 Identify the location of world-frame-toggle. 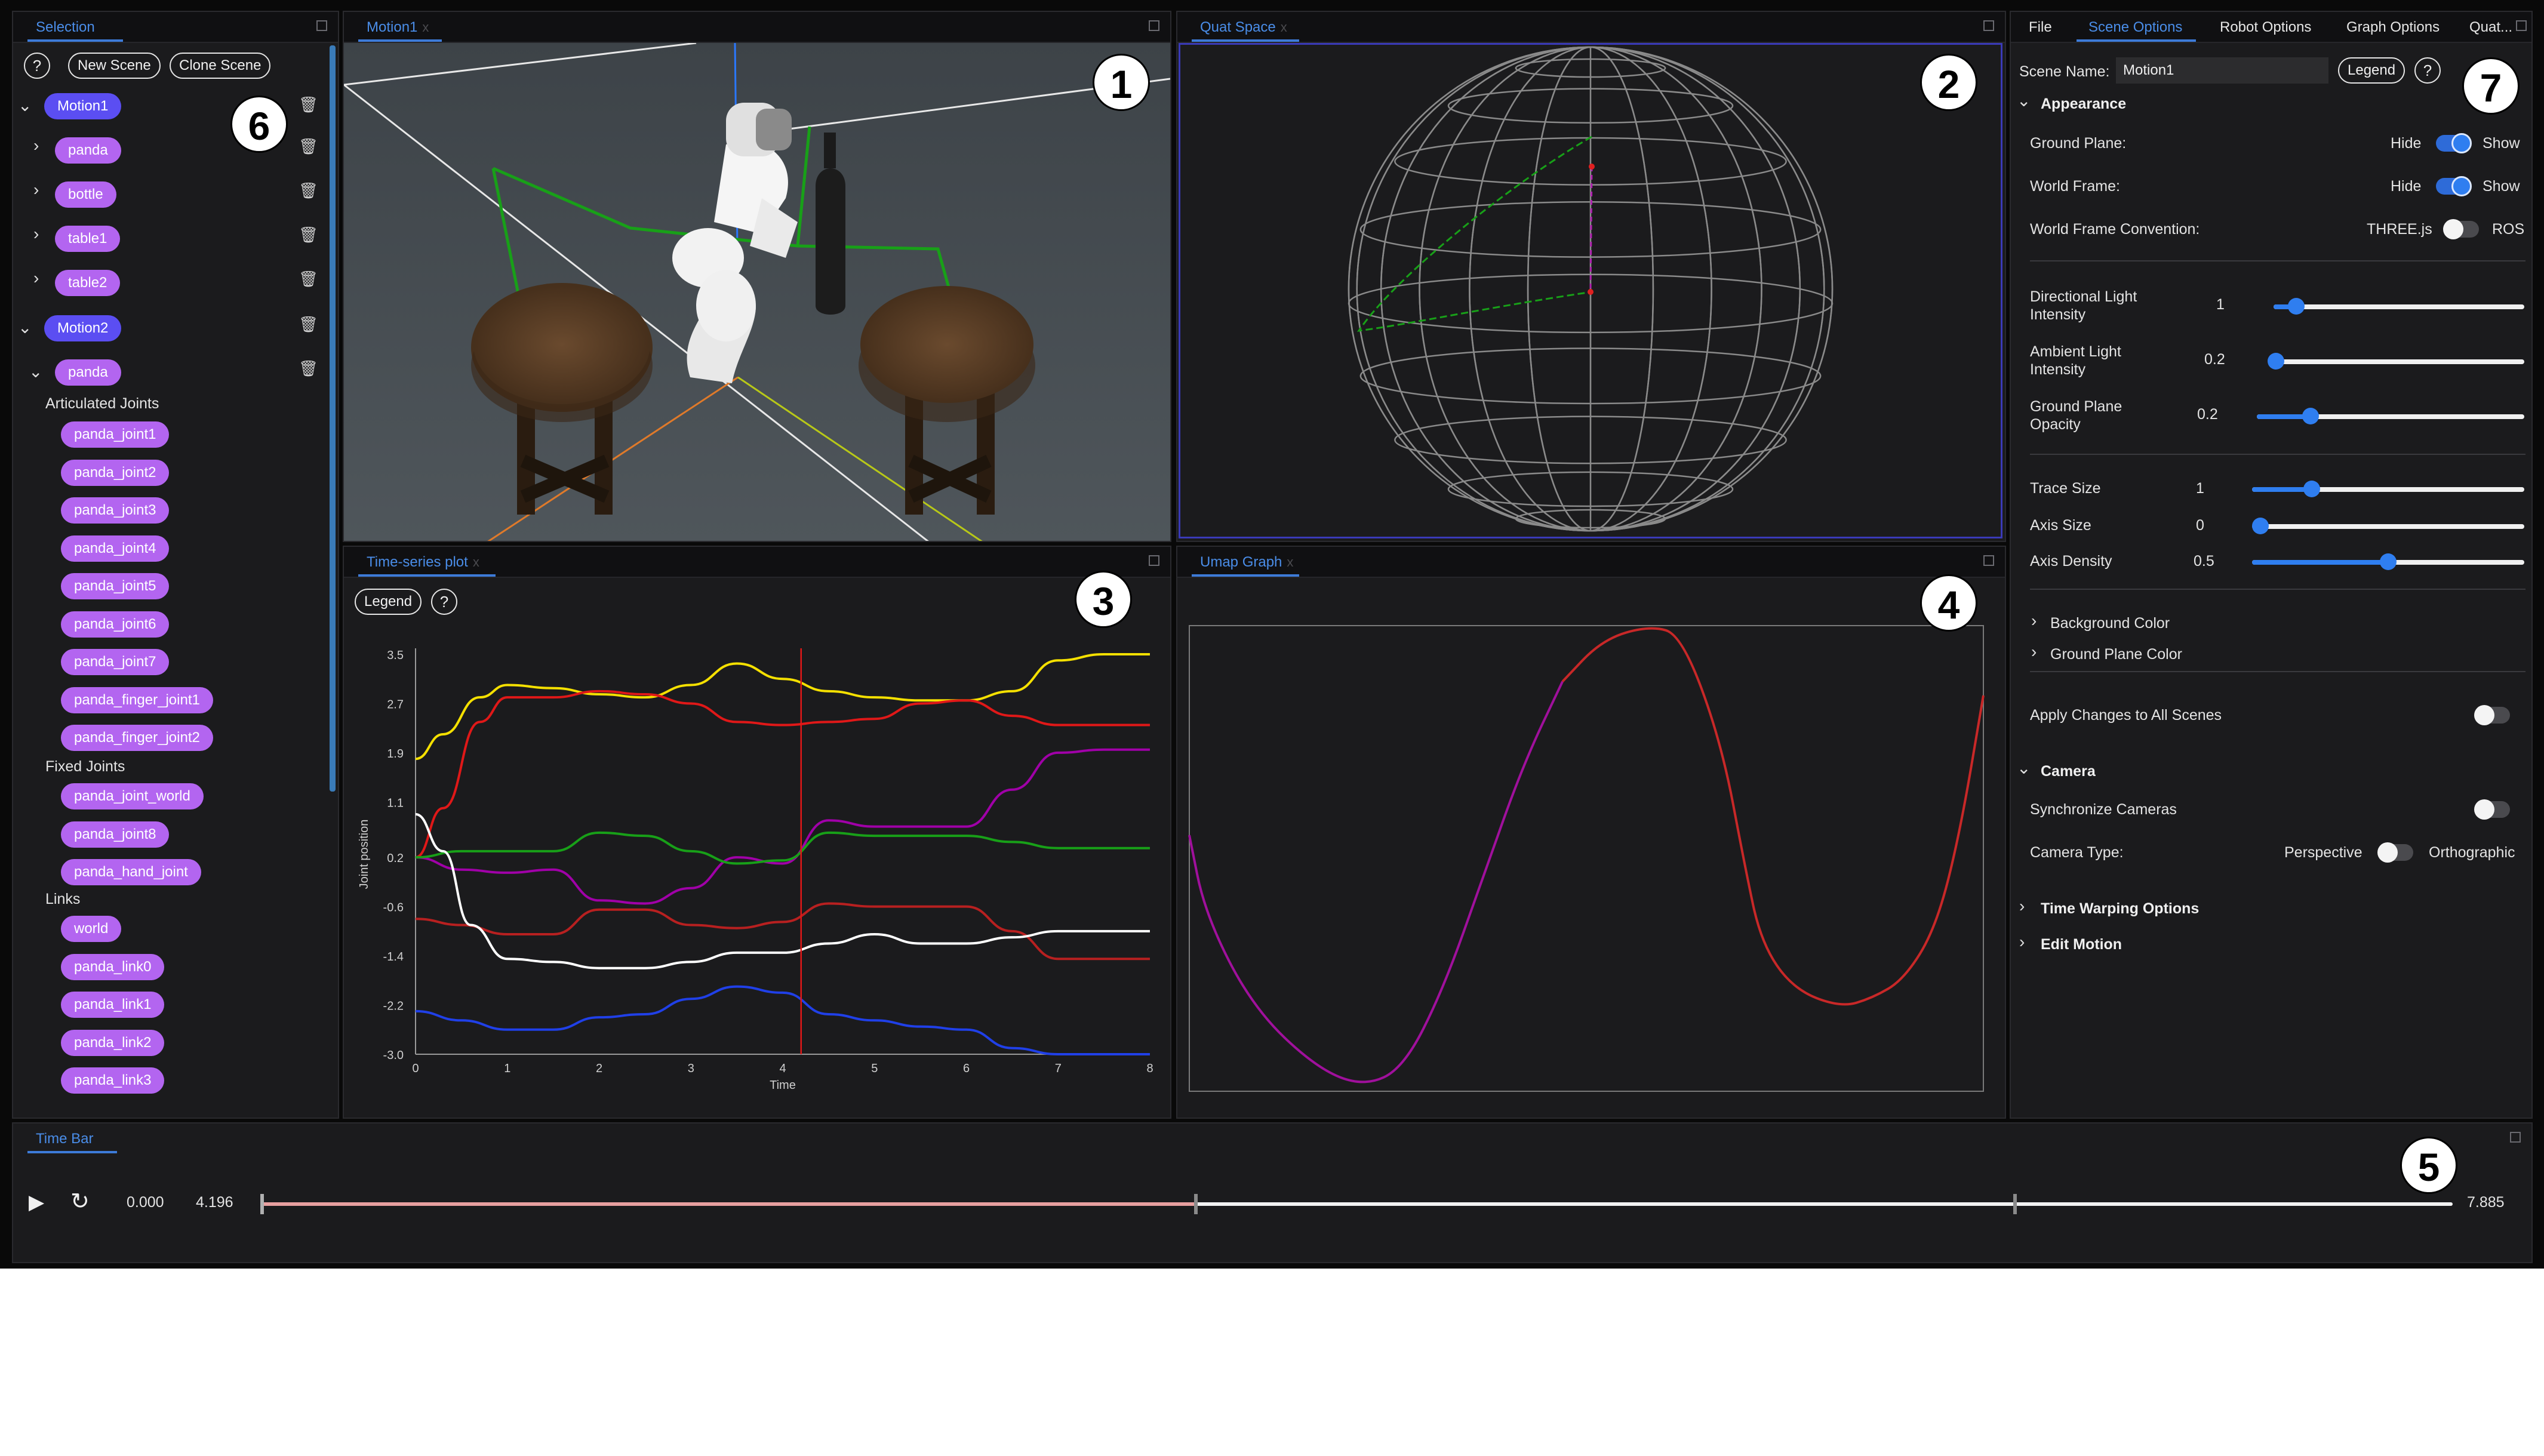
(2454, 186).